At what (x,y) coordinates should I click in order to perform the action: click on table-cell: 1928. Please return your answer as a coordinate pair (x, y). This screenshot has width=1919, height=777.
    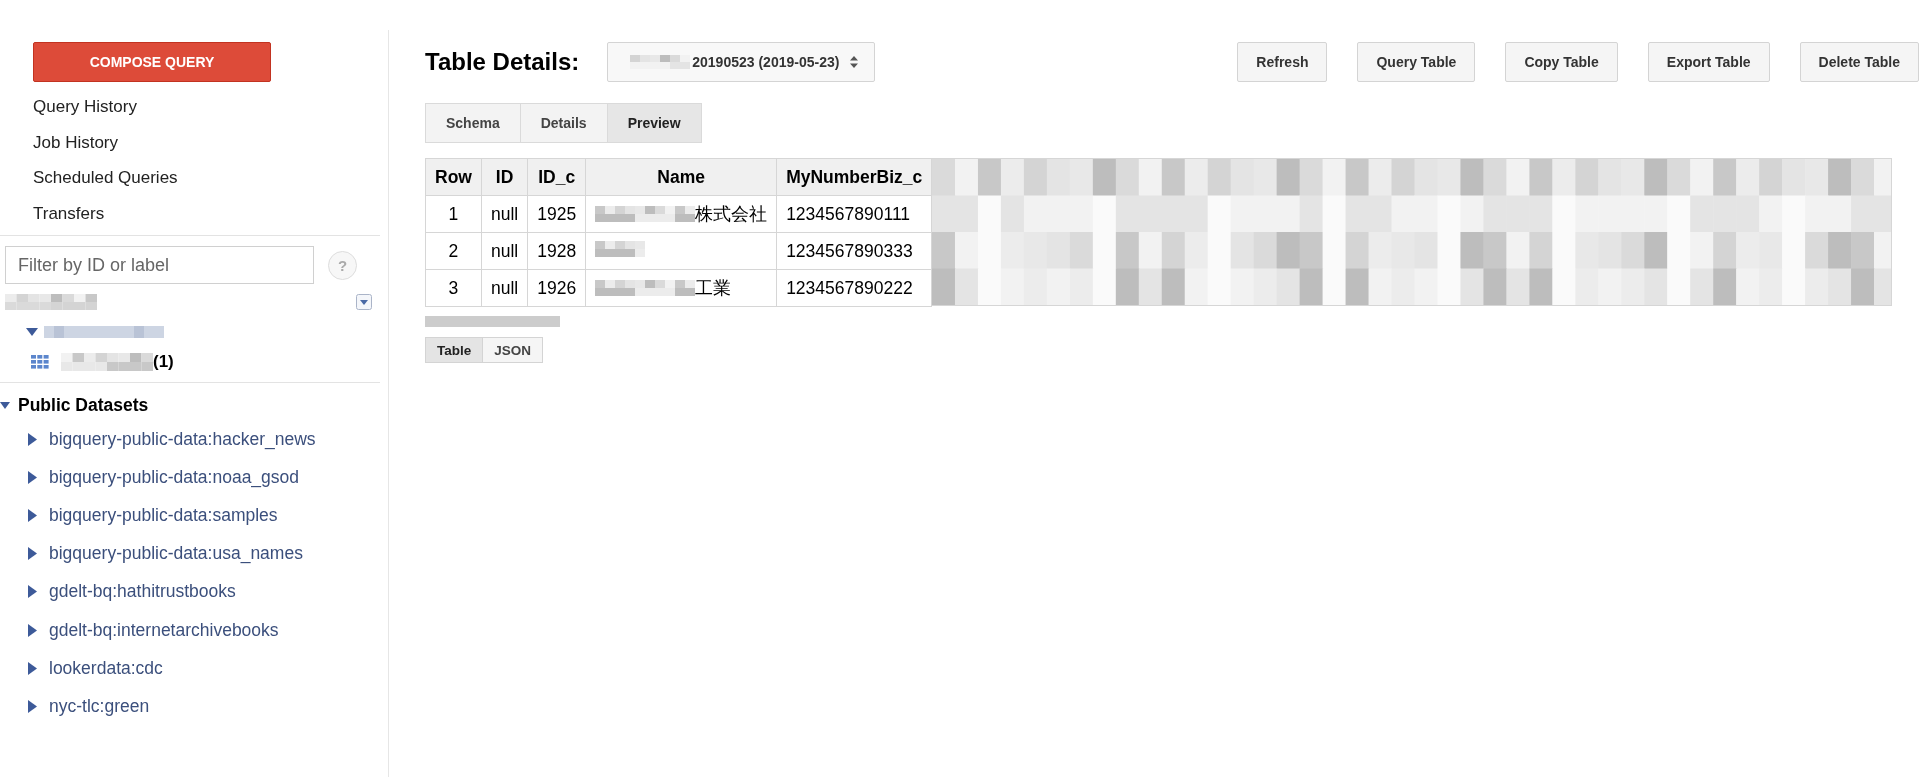
    Looking at the image, I should click on (556, 251).